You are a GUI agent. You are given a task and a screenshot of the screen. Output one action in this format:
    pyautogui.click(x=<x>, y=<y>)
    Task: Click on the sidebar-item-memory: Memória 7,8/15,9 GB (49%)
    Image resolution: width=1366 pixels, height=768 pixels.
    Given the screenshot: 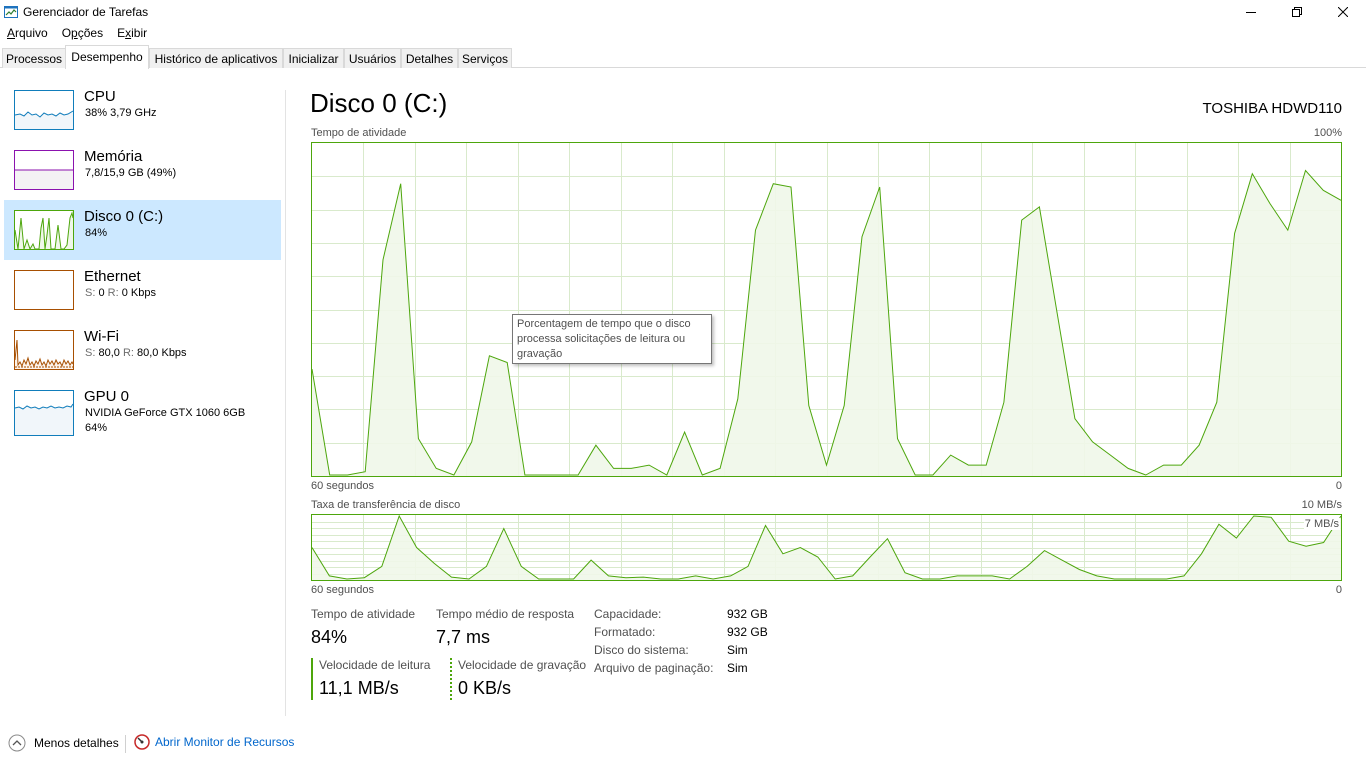 What is the action you would take?
    pyautogui.click(x=142, y=170)
    